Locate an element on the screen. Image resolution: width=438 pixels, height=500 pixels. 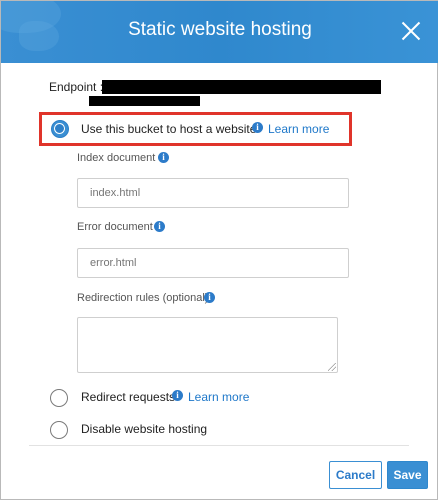
index-document-input is located at coordinates (213, 193).